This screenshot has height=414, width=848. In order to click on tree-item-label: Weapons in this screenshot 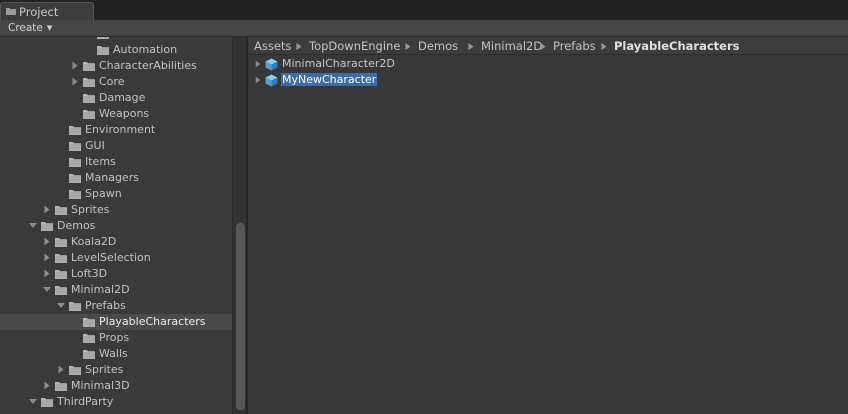, I will do `click(124, 113)`.